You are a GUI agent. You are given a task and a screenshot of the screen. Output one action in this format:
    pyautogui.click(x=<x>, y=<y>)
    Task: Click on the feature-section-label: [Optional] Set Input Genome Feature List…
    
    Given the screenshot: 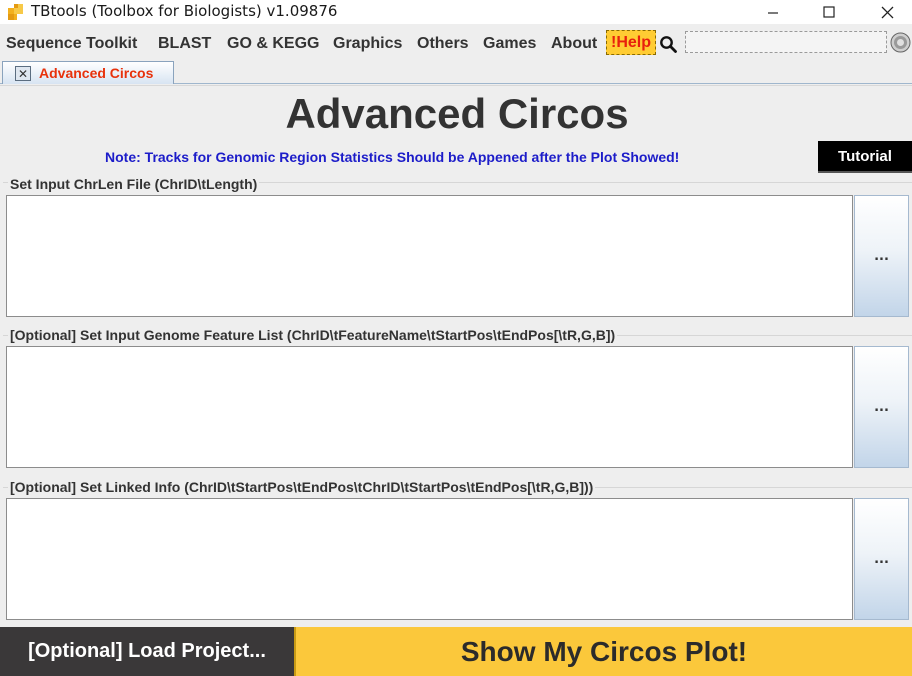 What is the action you would take?
    pyautogui.click(x=313, y=335)
    